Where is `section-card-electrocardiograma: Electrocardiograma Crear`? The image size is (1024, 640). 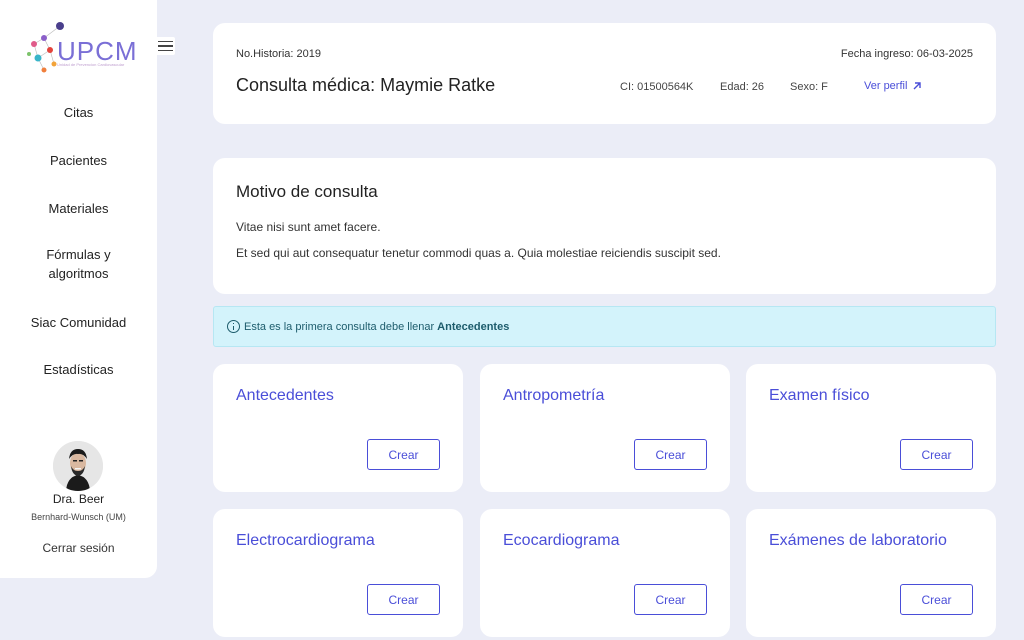 section-card-electrocardiograma: Electrocardiograma Crear is located at coordinates (338, 573).